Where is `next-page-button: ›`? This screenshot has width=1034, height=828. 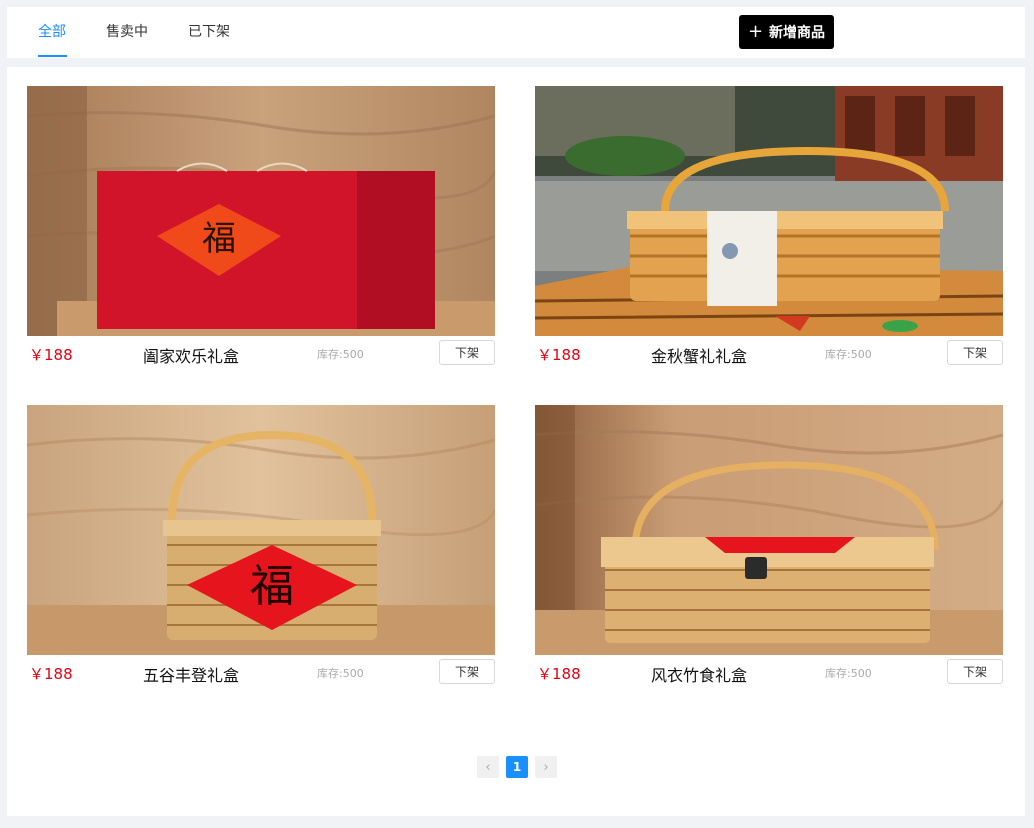 next-page-button: › is located at coordinates (546, 767).